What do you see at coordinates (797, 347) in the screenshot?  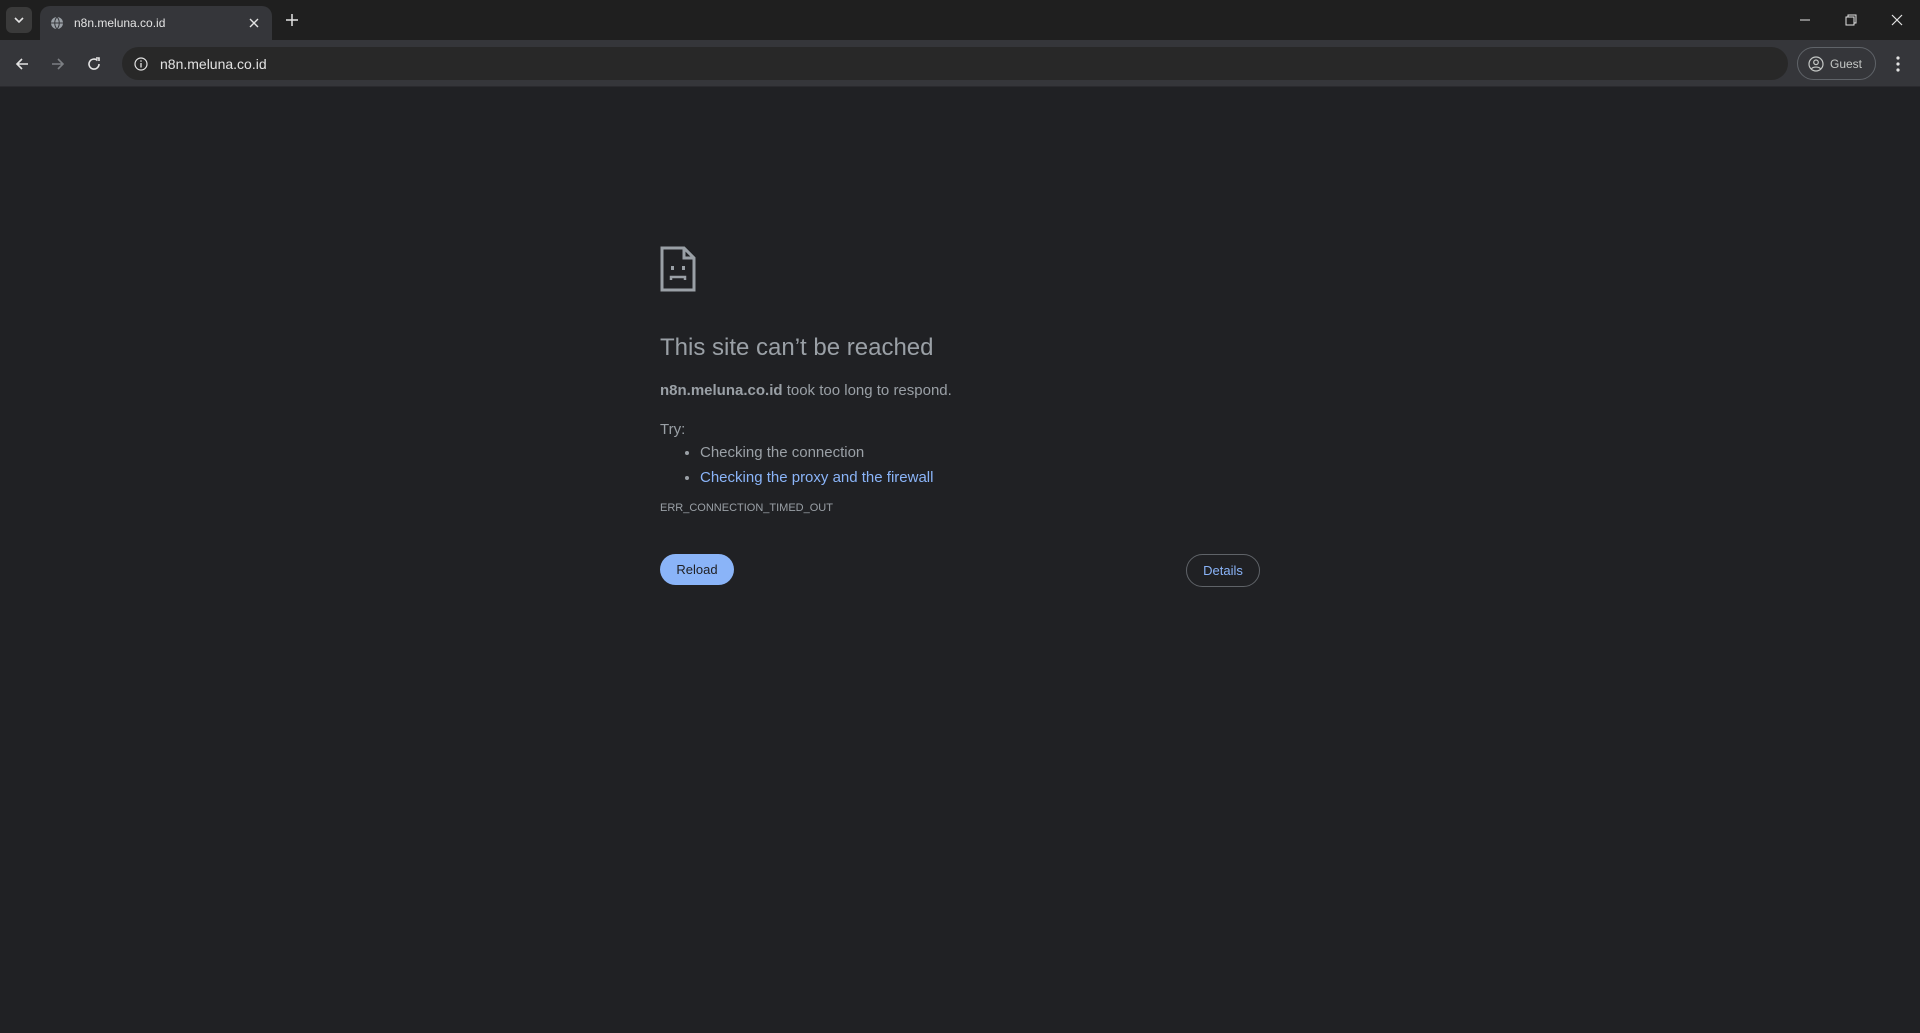 I see `error-heading: This site can’t be reached` at bounding box center [797, 347].